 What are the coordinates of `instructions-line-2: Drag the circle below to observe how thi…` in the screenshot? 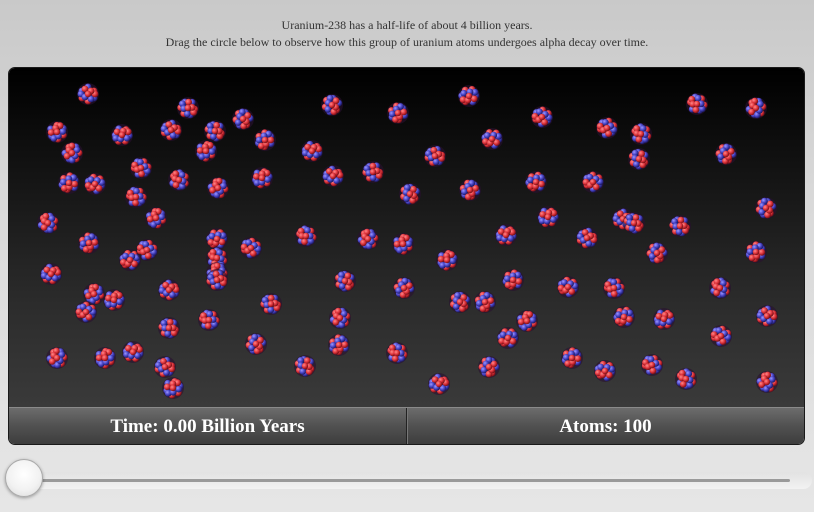 It's located at (407, 42).